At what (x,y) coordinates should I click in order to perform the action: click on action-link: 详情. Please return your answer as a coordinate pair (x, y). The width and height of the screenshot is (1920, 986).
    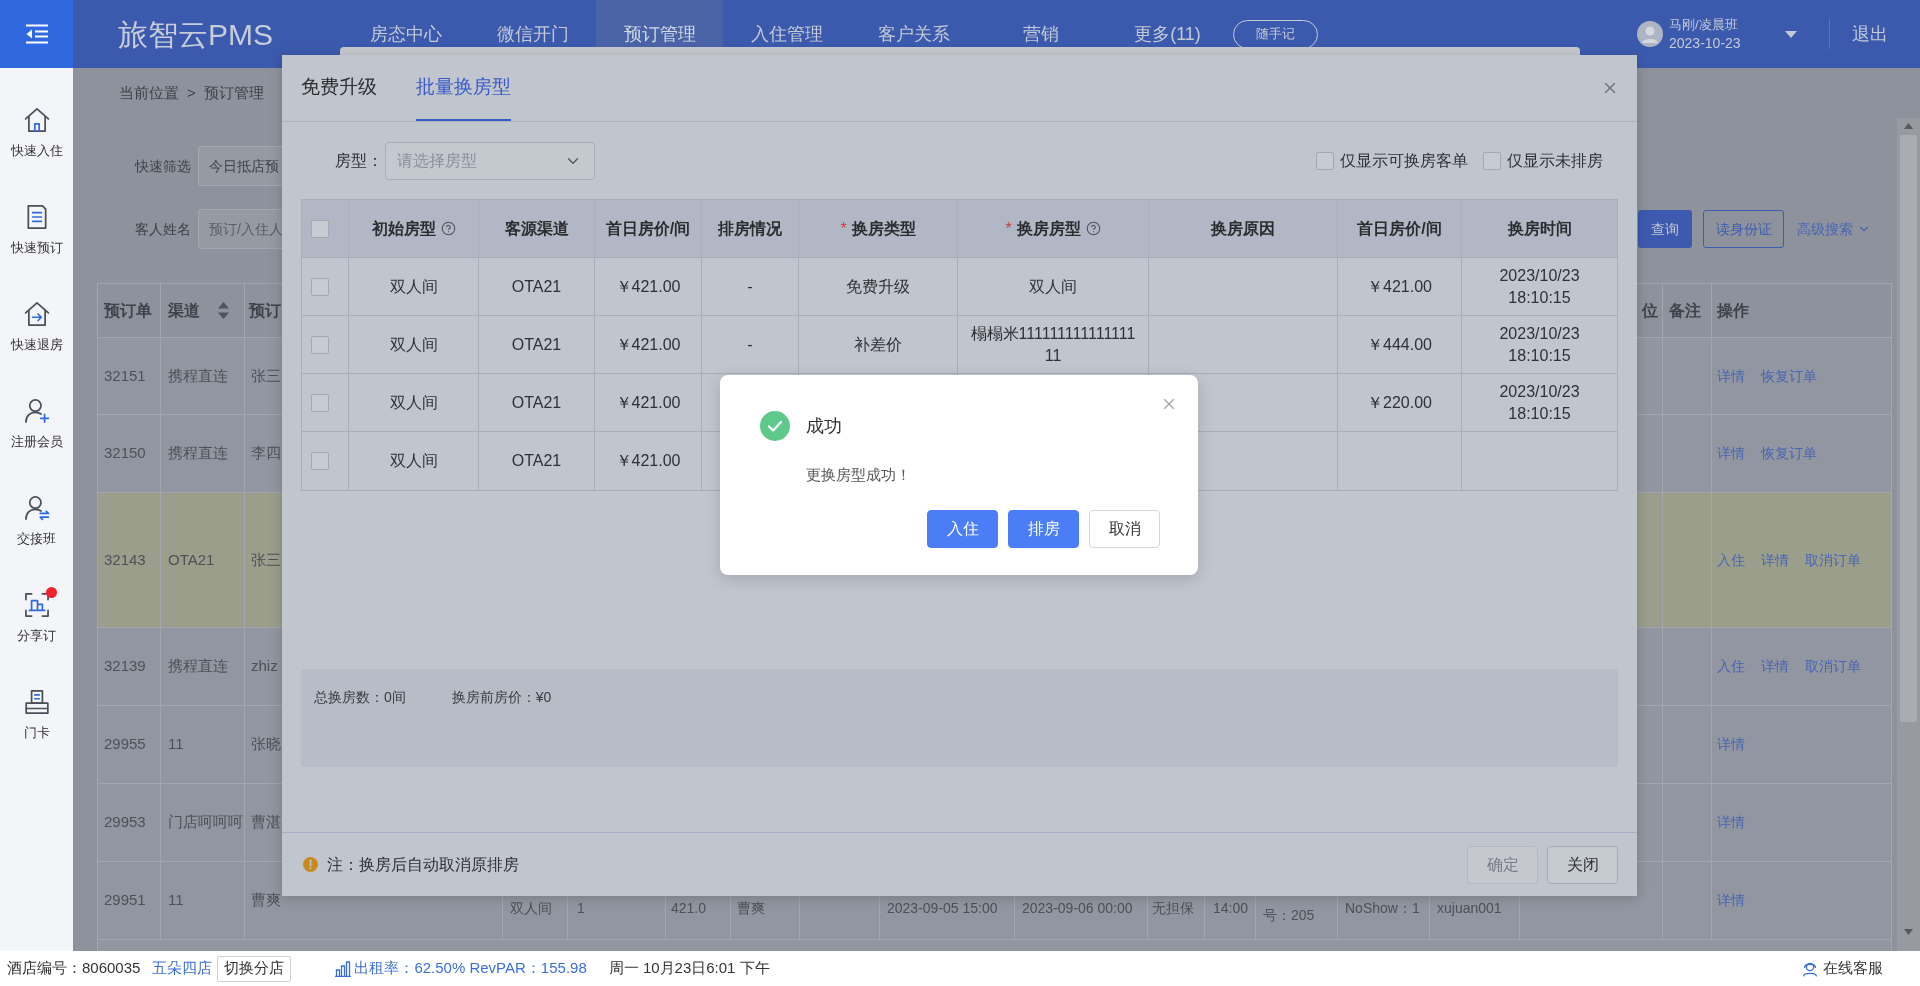
    Looking at the image, I should click on (1775, 560).